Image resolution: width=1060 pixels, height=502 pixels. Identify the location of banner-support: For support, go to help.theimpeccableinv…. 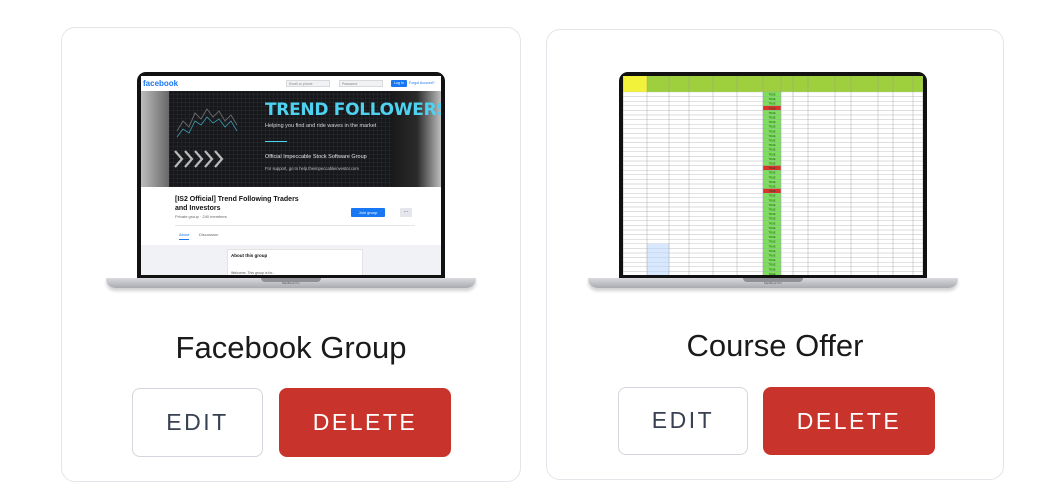
(312, 168).